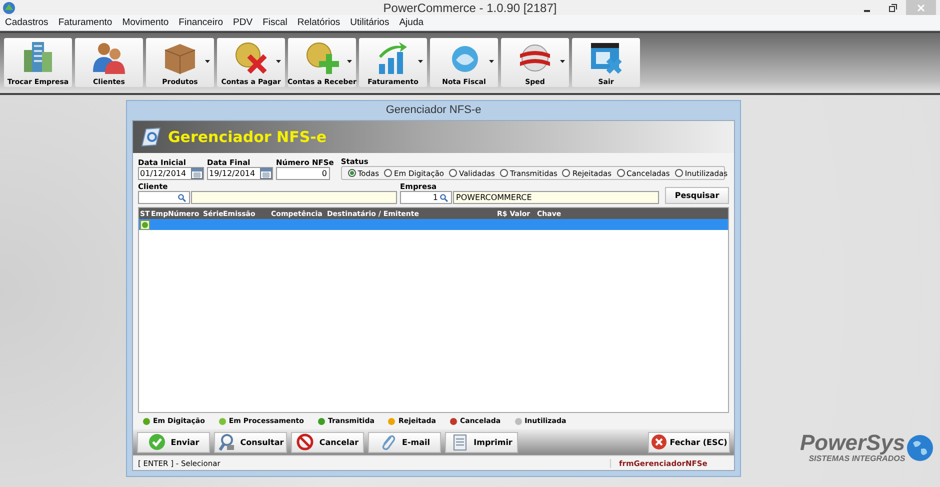 The image size is (940, 487). What do you see at coordinates (459, 442) in the screenshot?
I see `document-lines-icon` at bounding box center [459, 442].